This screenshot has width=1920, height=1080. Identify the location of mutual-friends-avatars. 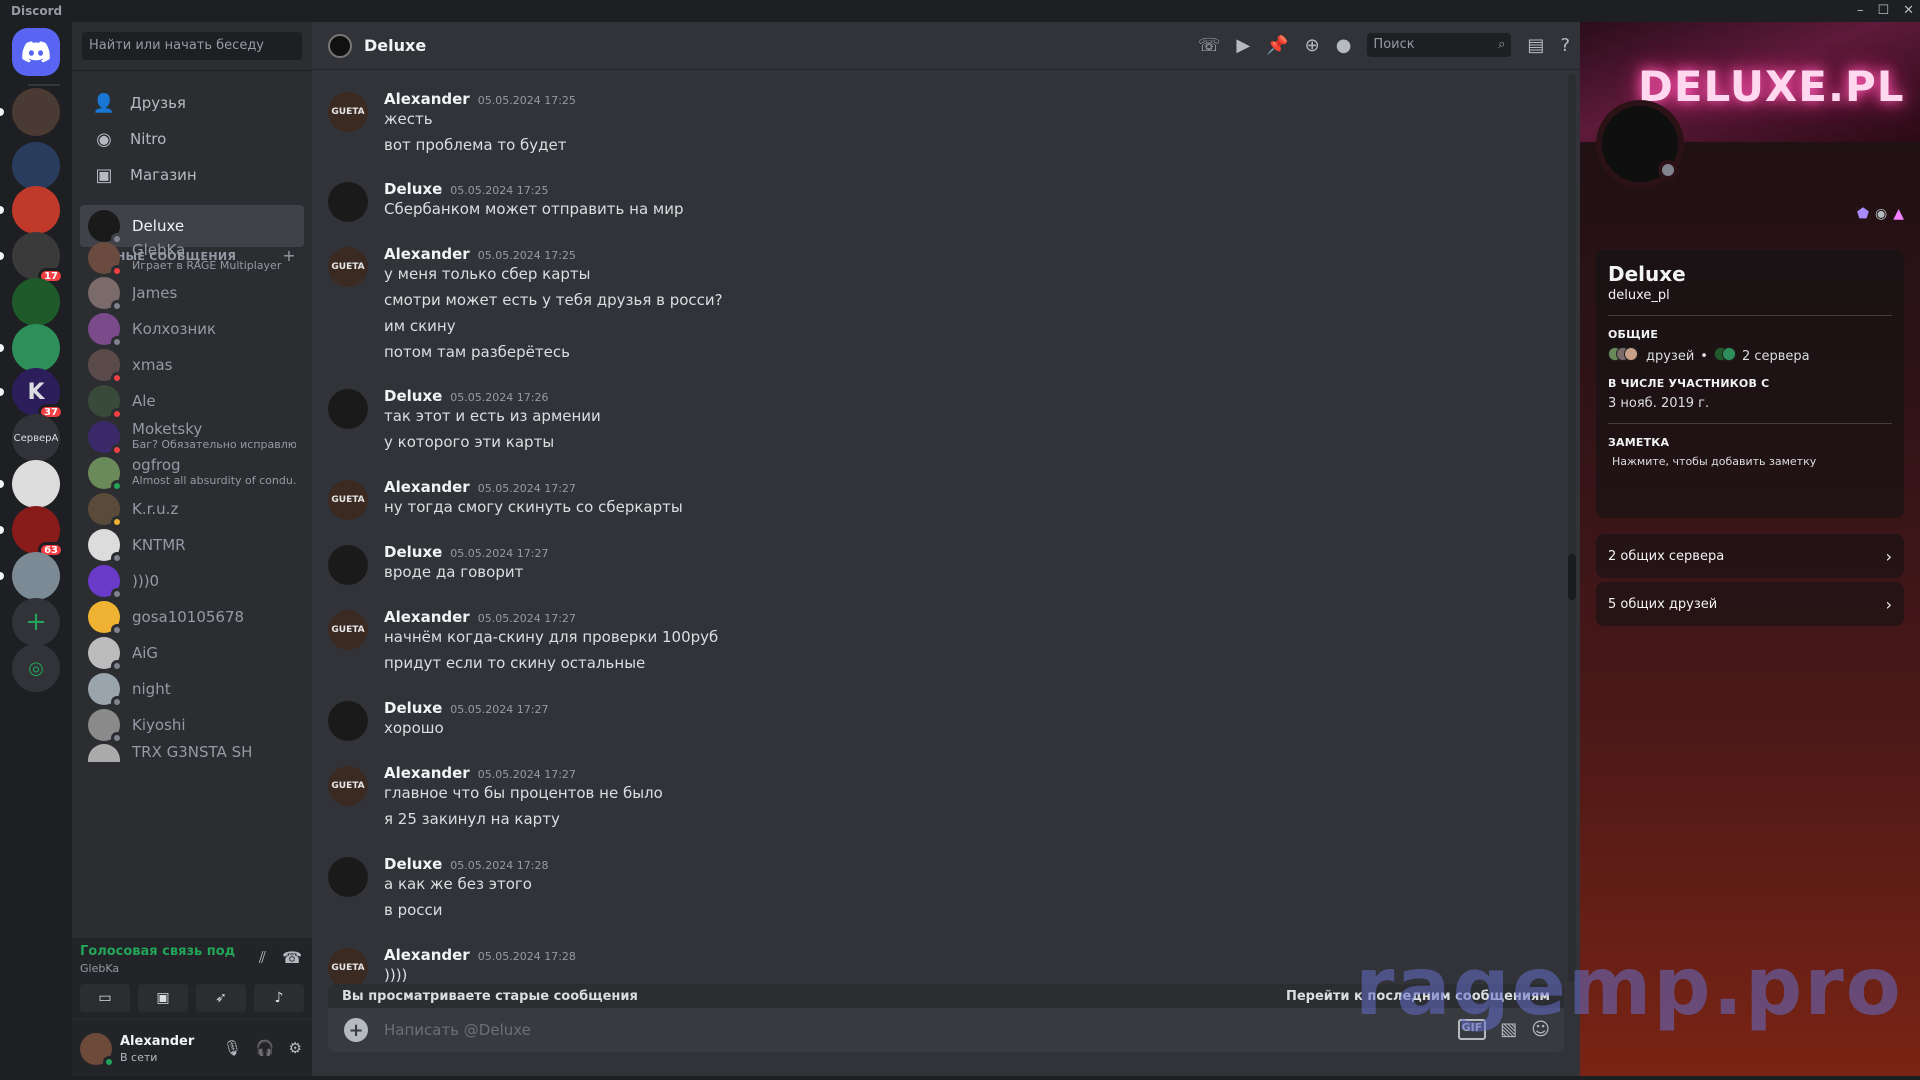
(1623, 356).